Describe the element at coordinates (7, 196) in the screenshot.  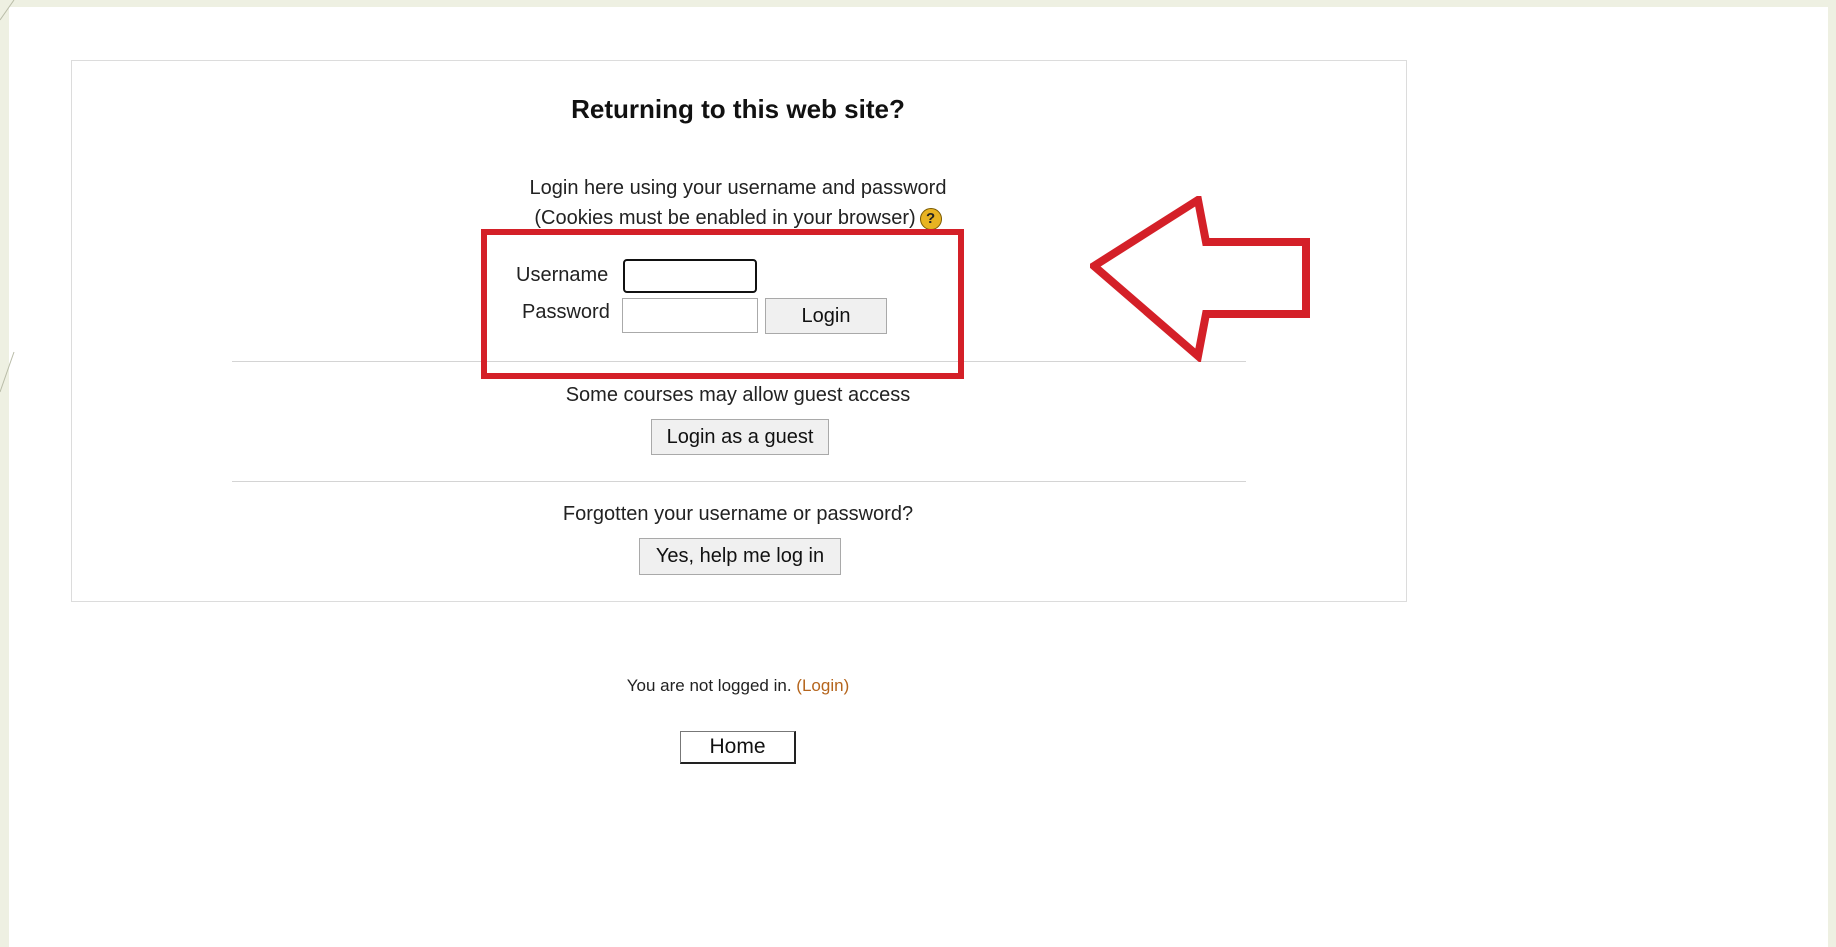
I see `slide-decoration-lines` at that location.